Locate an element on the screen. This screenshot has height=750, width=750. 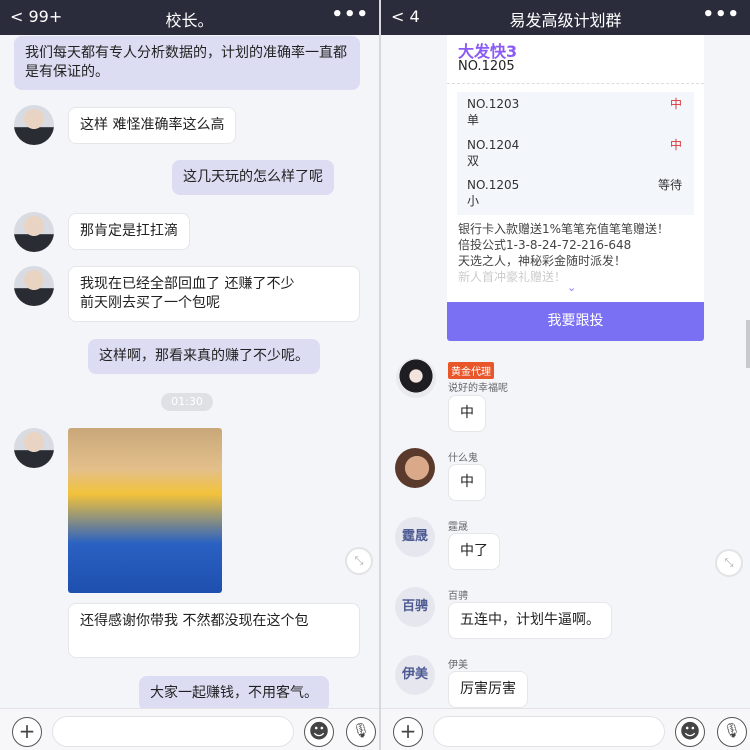
avatar: 伊美 is located at coordinates (415, 675).